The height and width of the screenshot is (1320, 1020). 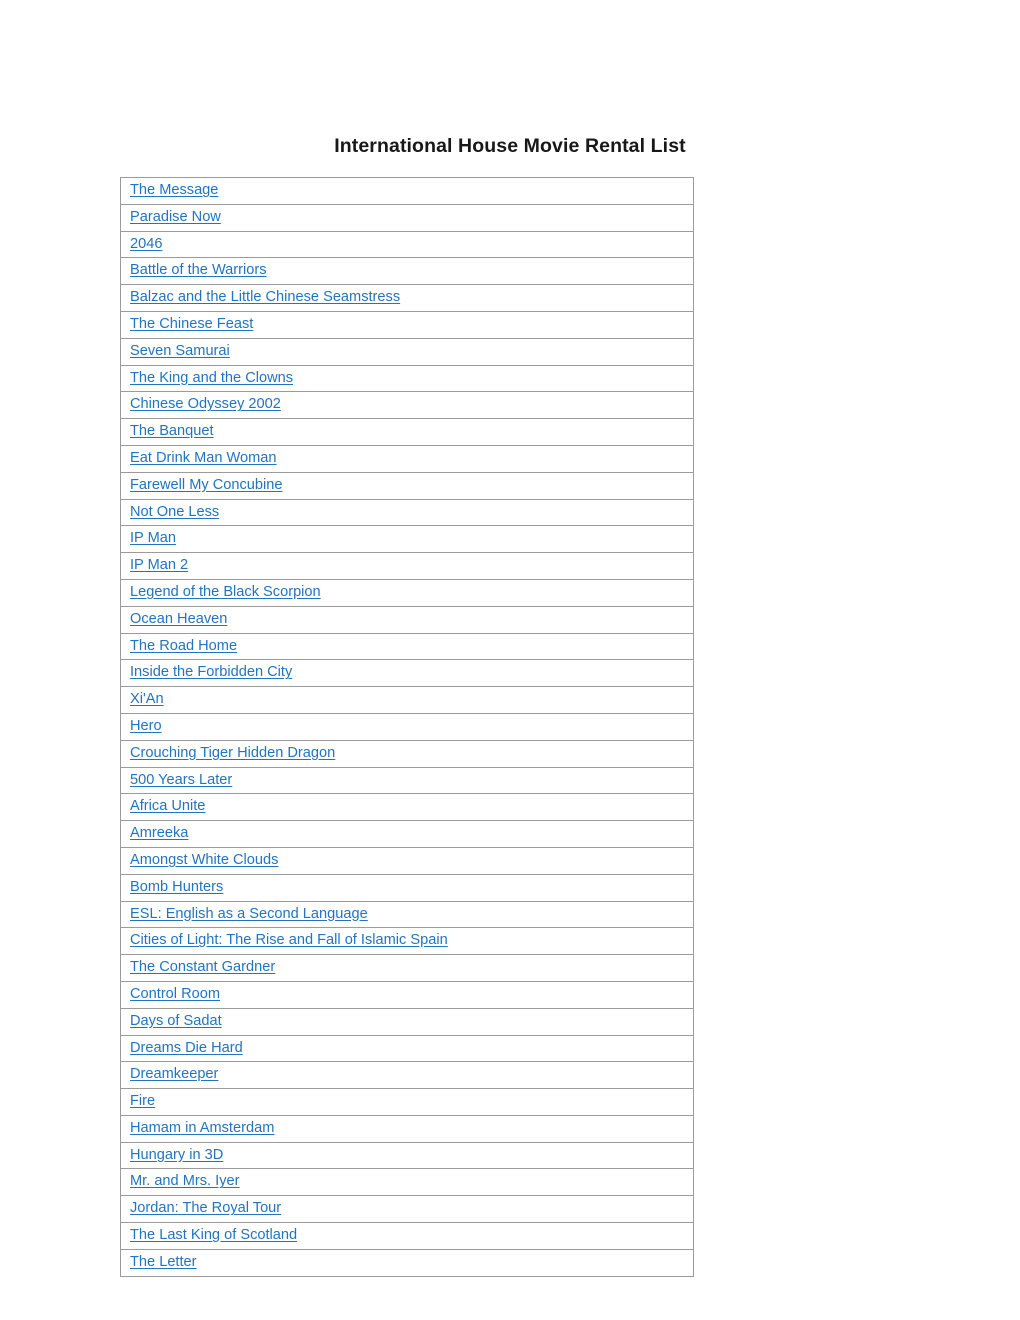 What do you see at coordinates (175, 217) in the screenshot?
I see `movie-title-link: Paradise Now` at bounding box center [175, 217].